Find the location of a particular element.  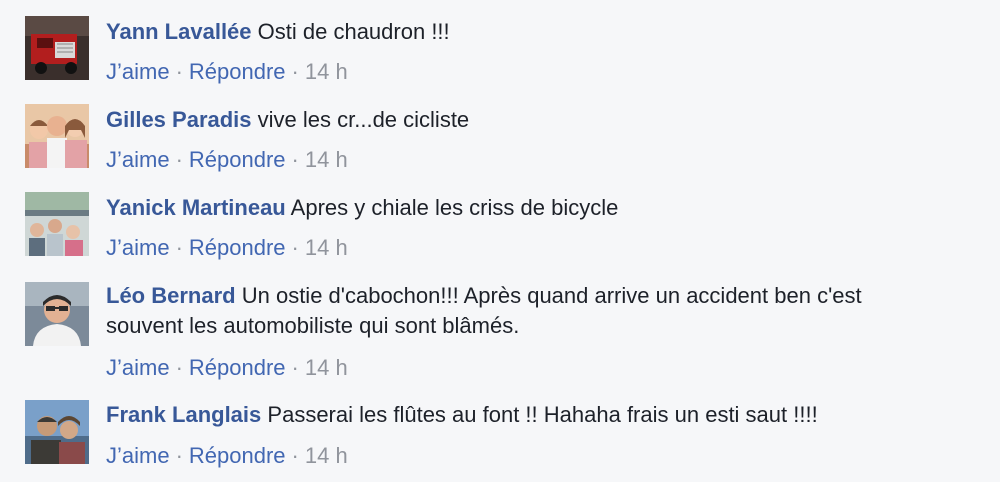

comment-text: Osti de chaudron !!! is located at coordinates (353, 31).